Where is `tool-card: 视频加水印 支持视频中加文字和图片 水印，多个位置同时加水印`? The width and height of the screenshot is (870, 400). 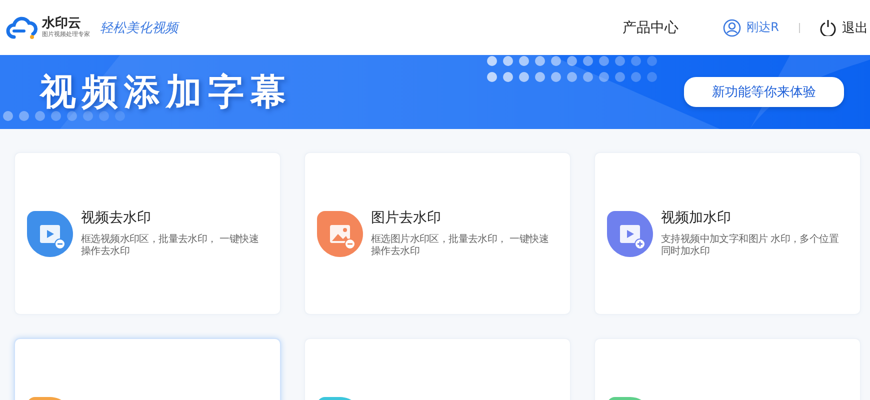 tool-card: 视频加水印 支持视频中加文字和图片 水印，多个位置同时加水印 is located at coordinates (727, 233).